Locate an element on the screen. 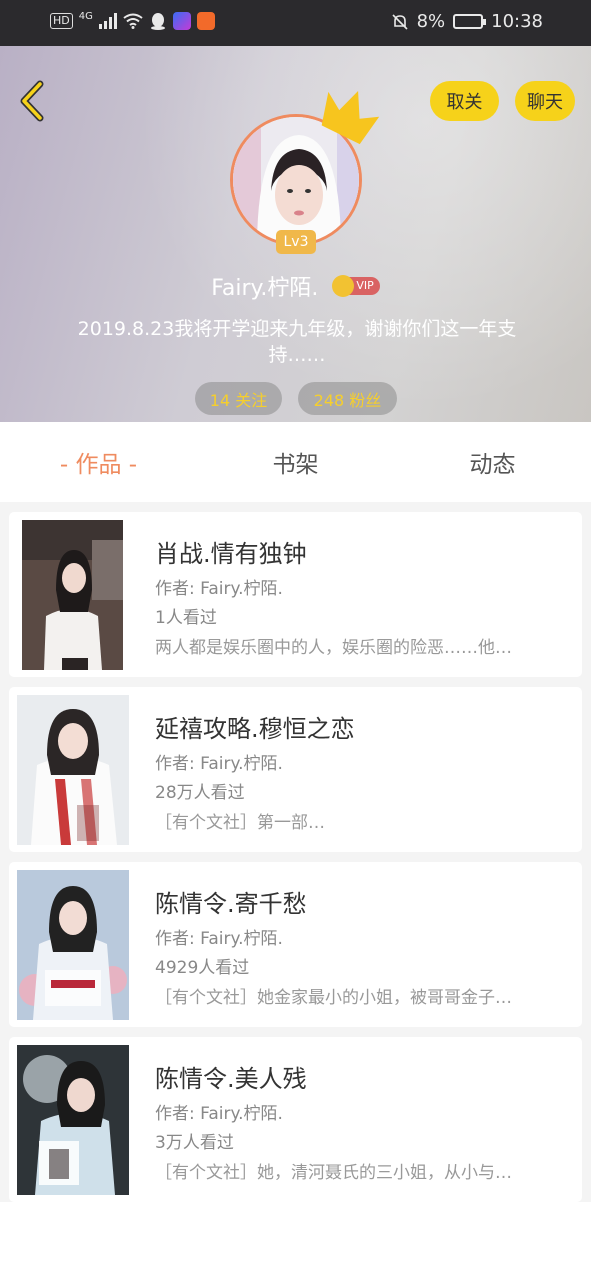 The width and height of the screenshot is (591, 1280). network-type: 4G is located at coordinates (85, 16).